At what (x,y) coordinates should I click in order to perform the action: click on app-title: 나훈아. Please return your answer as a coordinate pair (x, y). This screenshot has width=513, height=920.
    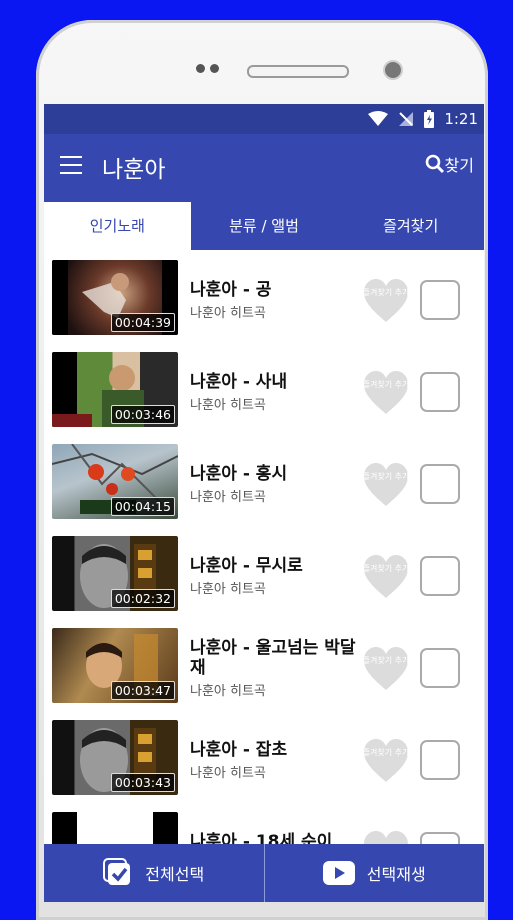
    Looking at the image, I should click on (134, 170).